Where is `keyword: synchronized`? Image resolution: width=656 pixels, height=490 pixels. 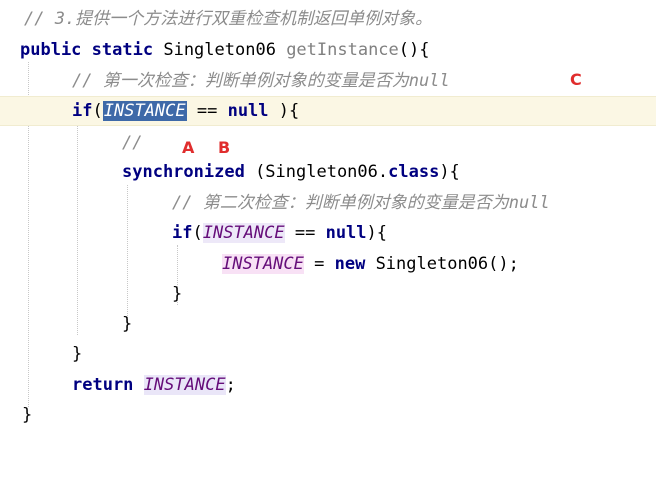 keyword: synchronized is located at coordinates (183, 172).